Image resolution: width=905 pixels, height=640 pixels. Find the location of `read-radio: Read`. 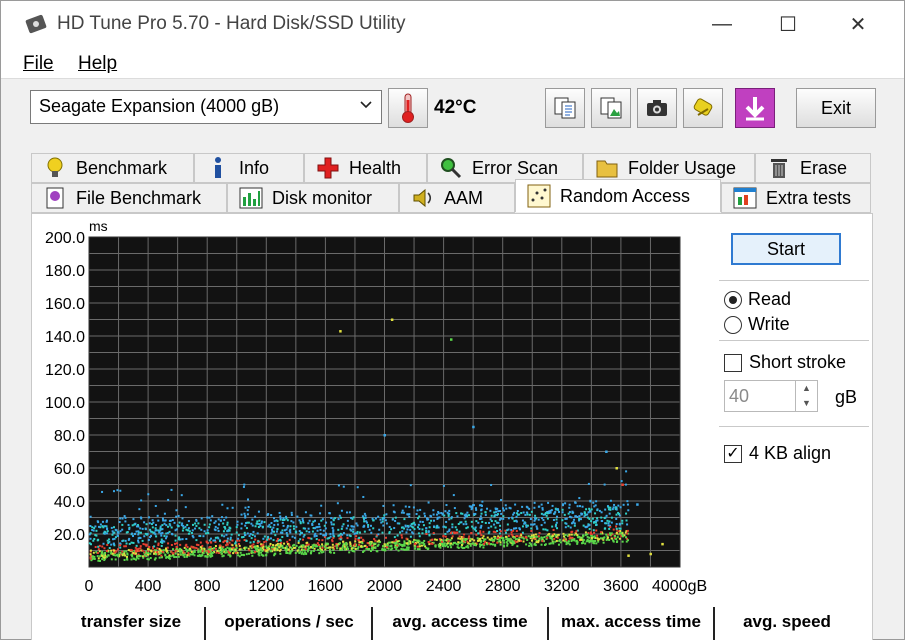

read-radio: Read is located at coordinates (757, 299).